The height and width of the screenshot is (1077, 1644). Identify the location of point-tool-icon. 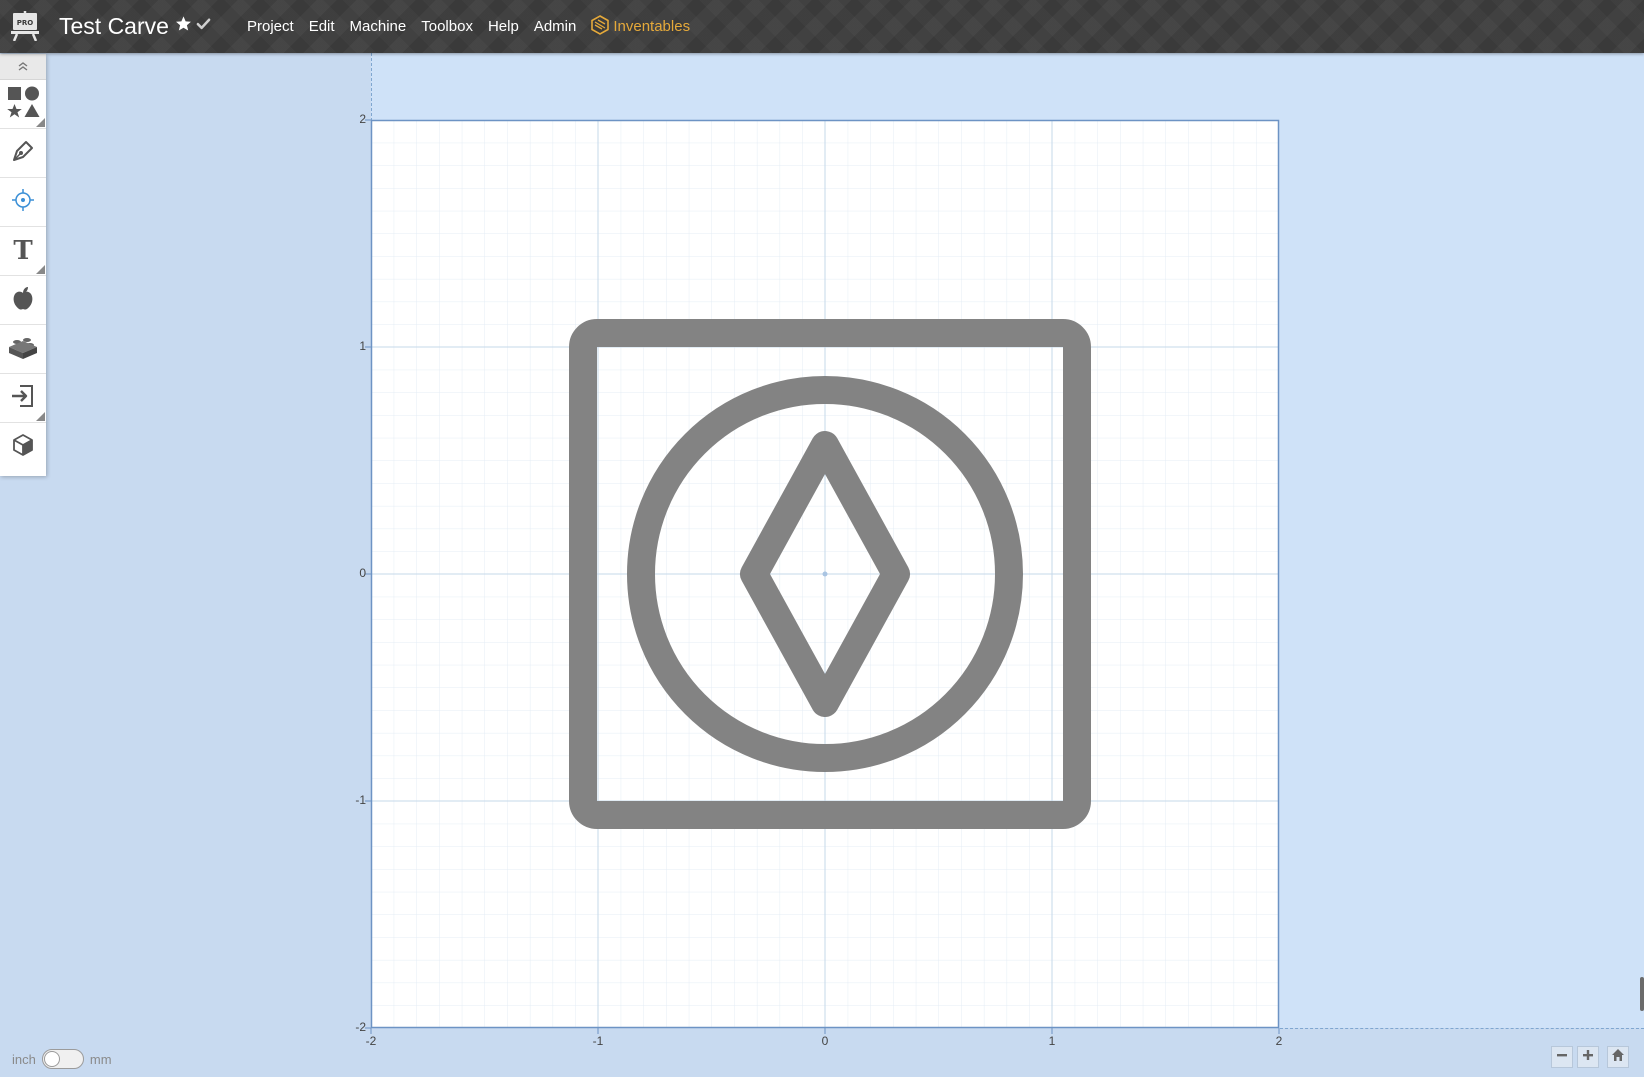
(23, 202).